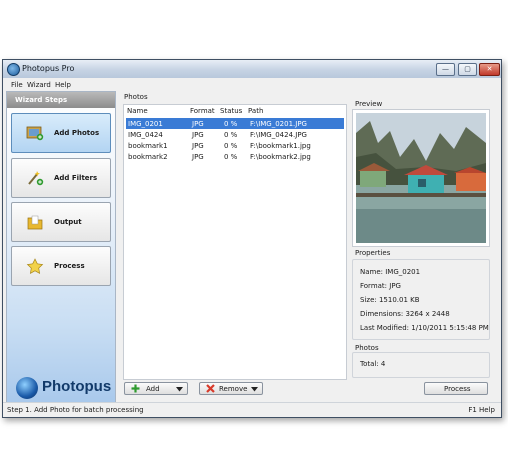 This screenshot has height=470, width=508. I want to click on add-button: Add, so click(156, 388).